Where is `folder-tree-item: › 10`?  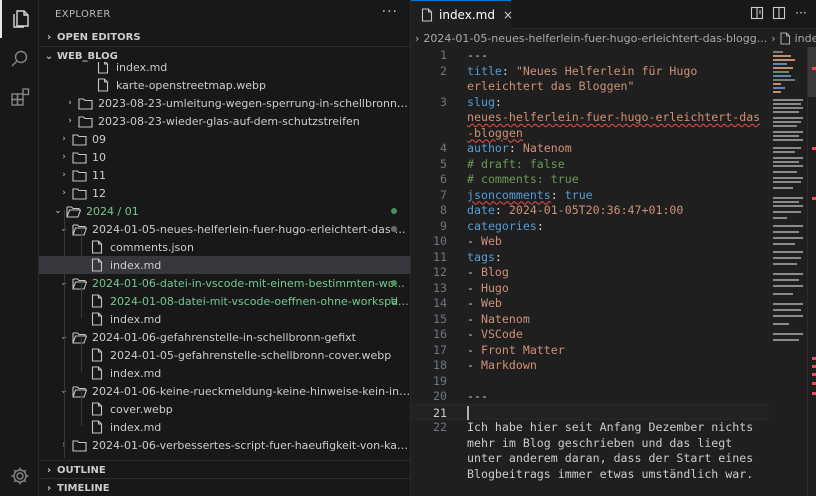 folder-tree-item: › 10 is located at coordinates (224, 157).